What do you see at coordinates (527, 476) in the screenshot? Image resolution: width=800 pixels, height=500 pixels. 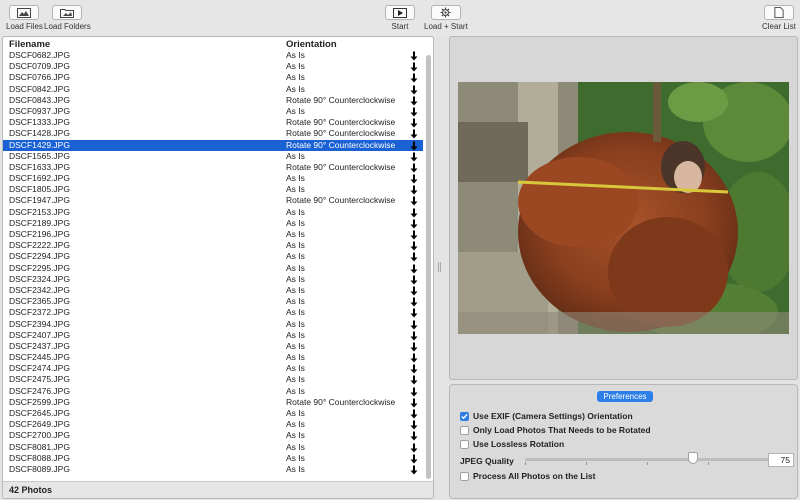 I see `process-all-option: Process All Photos on the List` at bounding box center [527, 476].